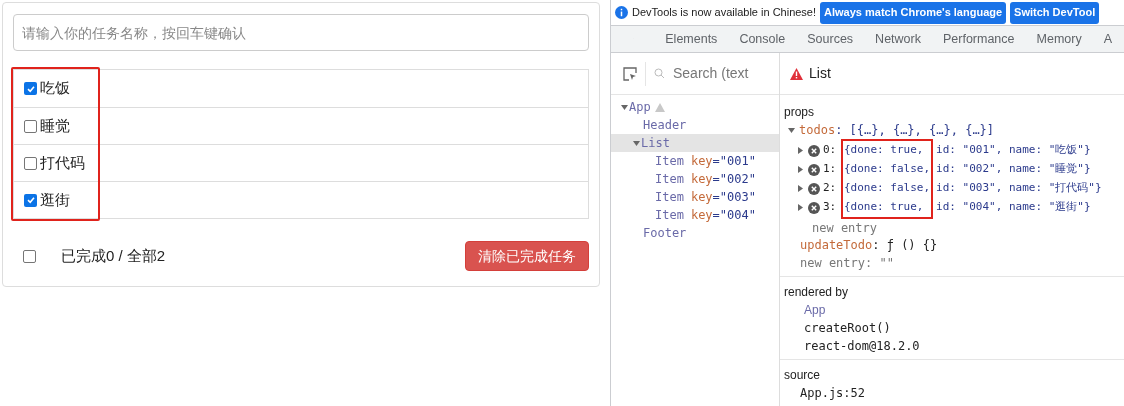 The height and width of the screenshot is (406, 1124). What do you see at coordinates (820, 73) in the screenshot?
I see `component-title: List` at bounding box center [820, 73].